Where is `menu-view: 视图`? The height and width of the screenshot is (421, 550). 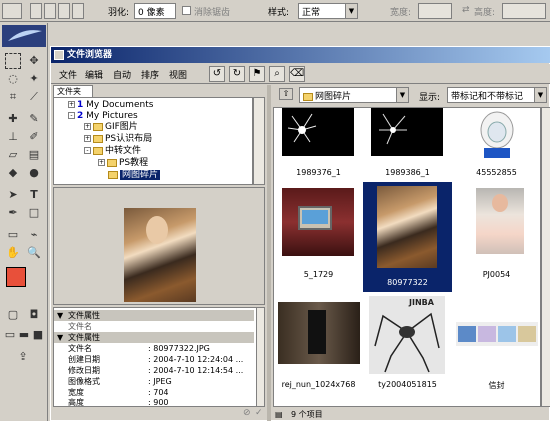 menu-view: 视图 is located at coordinates (178, 74).